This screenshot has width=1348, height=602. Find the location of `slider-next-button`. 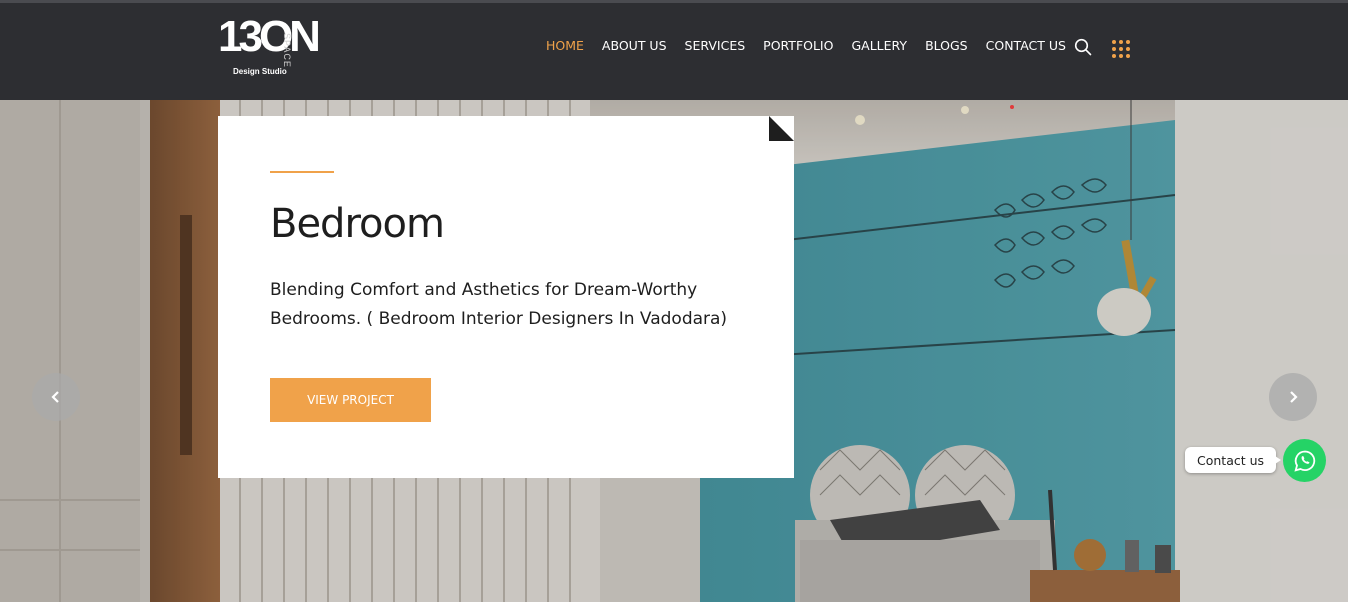

slider-next-button is located at coordinates (1293, 397).